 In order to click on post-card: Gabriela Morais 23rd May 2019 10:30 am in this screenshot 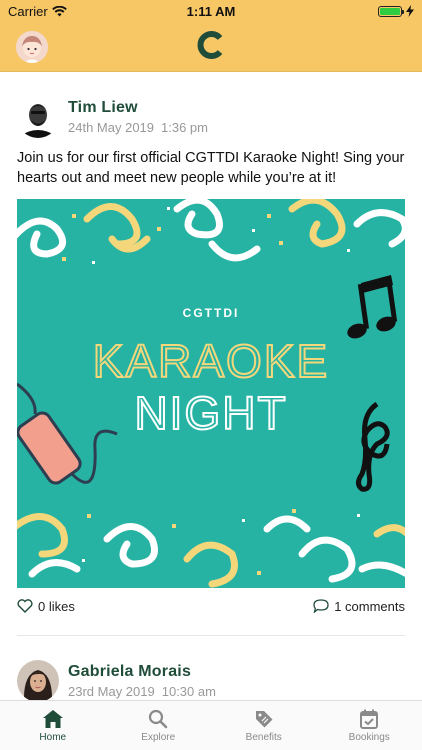, I will do `click(211, 668)`.